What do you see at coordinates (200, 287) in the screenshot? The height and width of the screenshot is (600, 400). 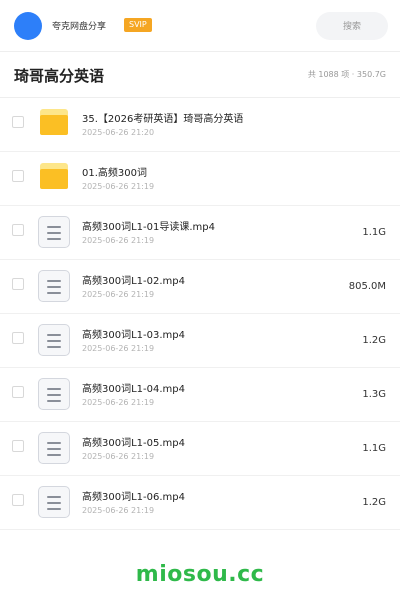 I see `file-row: 高频300词L1-02.mp4 2025-06-26 21:19 805.0M` at bounding box center [200, 287].